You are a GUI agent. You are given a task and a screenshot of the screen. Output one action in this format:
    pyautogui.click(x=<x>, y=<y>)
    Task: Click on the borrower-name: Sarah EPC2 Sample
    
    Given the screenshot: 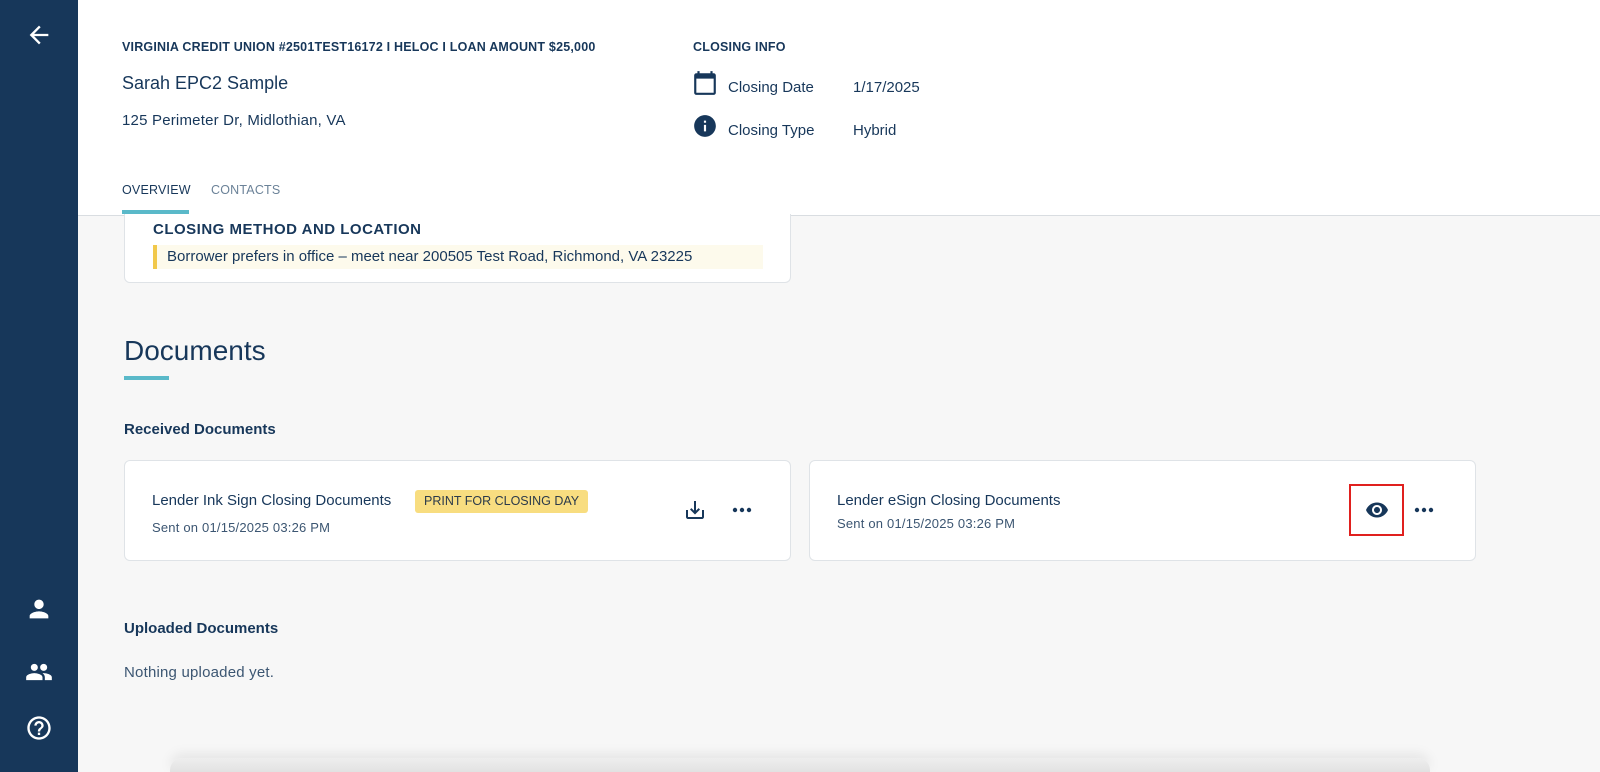 What is the action you would take?
    pyautogui.click(x=205, y=83)
    